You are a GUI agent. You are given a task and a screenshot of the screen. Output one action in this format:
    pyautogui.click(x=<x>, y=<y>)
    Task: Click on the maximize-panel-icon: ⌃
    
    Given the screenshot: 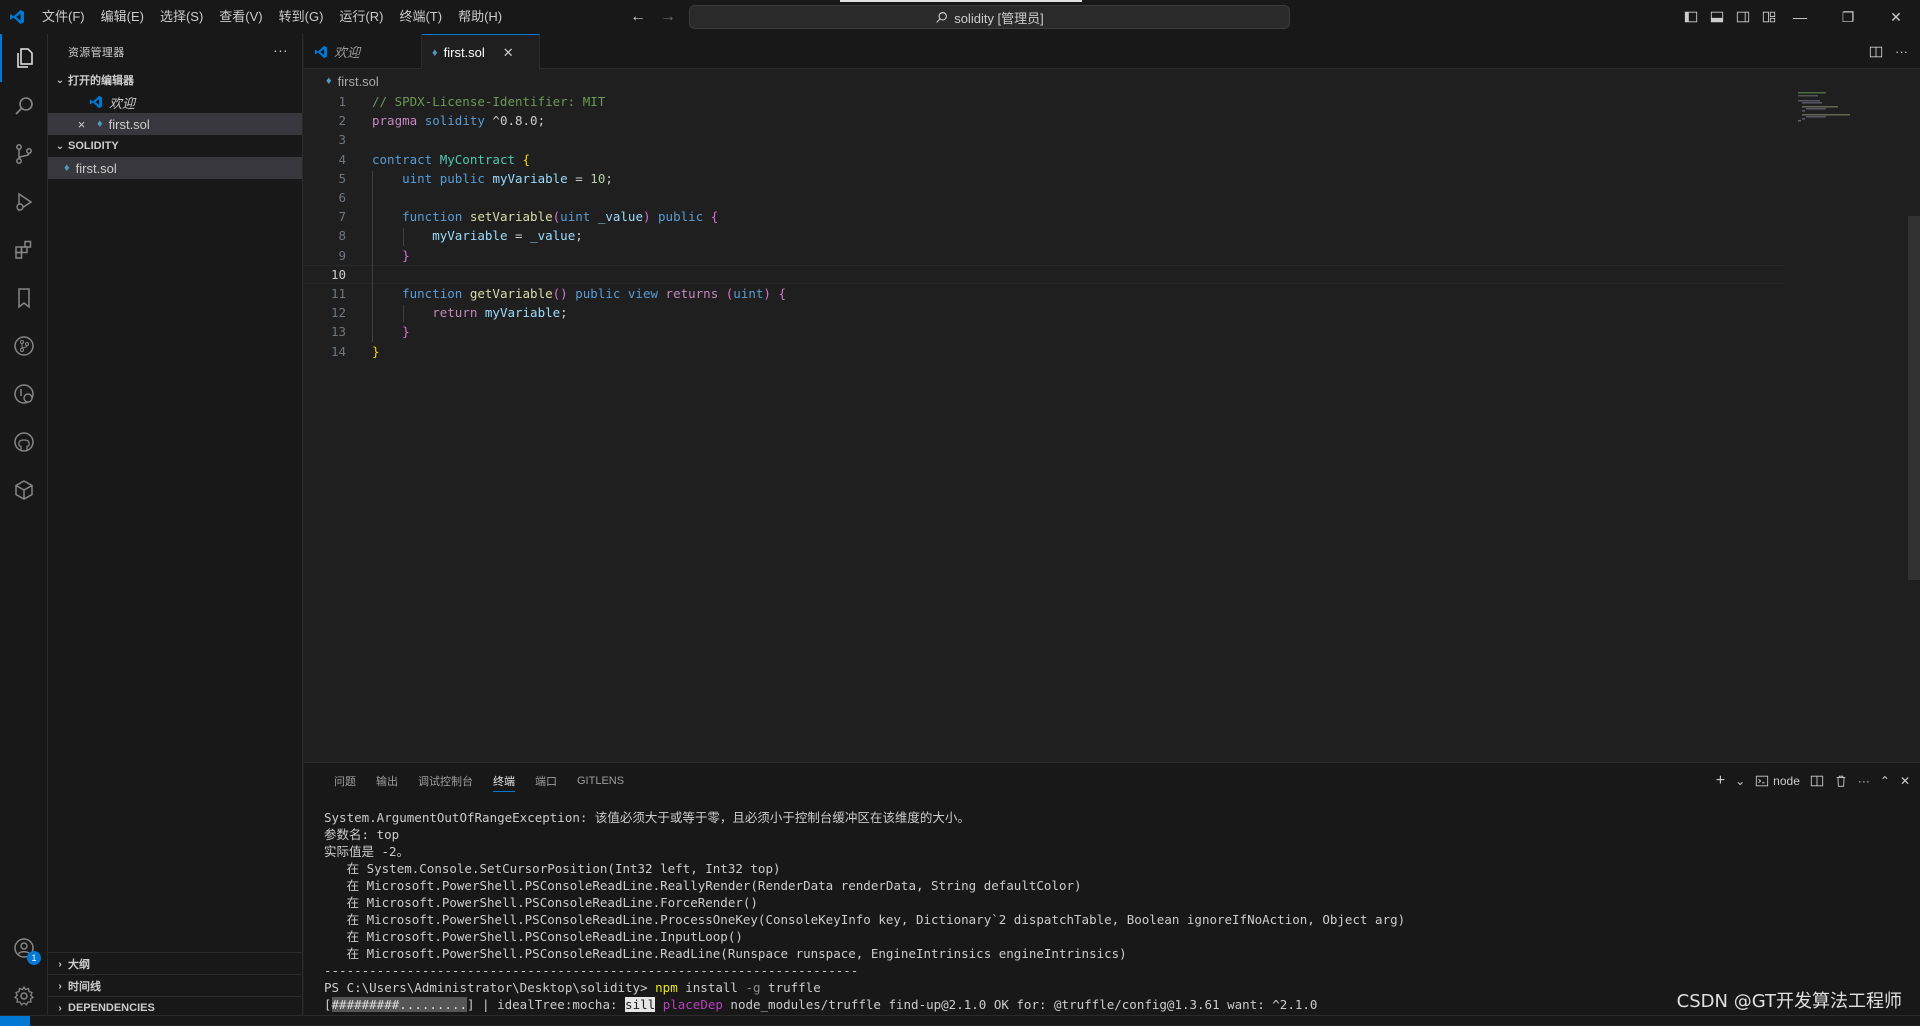 What is the action you would take?
    pyautogui.click(x=1885, y=781)
    